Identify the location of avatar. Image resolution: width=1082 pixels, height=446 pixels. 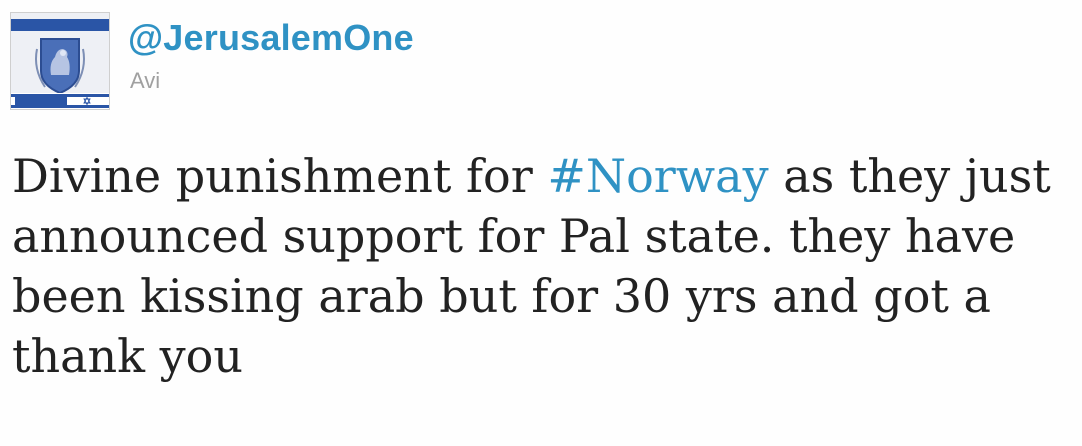
(60, 61).